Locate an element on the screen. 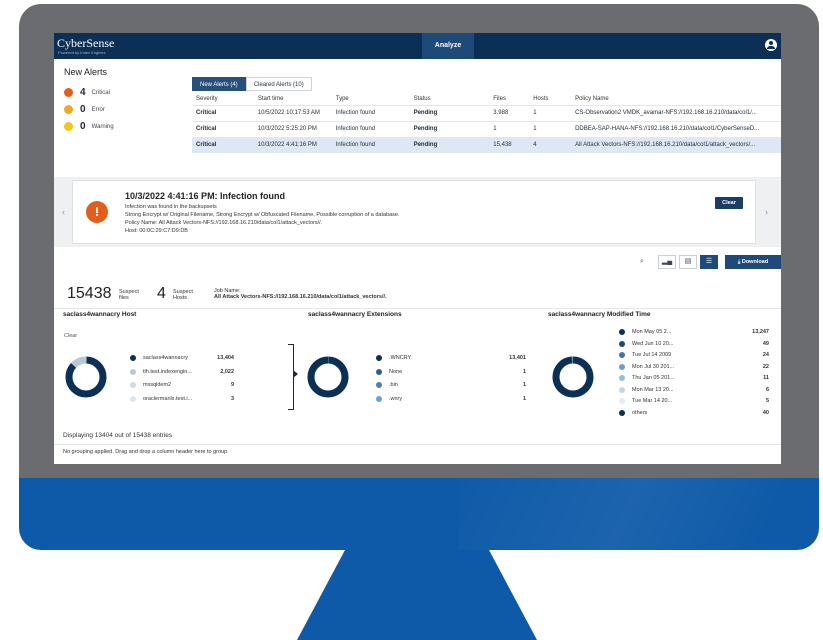 Image resolution: width=823 pixels, height=640 pixels. legend-item: .WNCRY is located at coordinates (393, 358).